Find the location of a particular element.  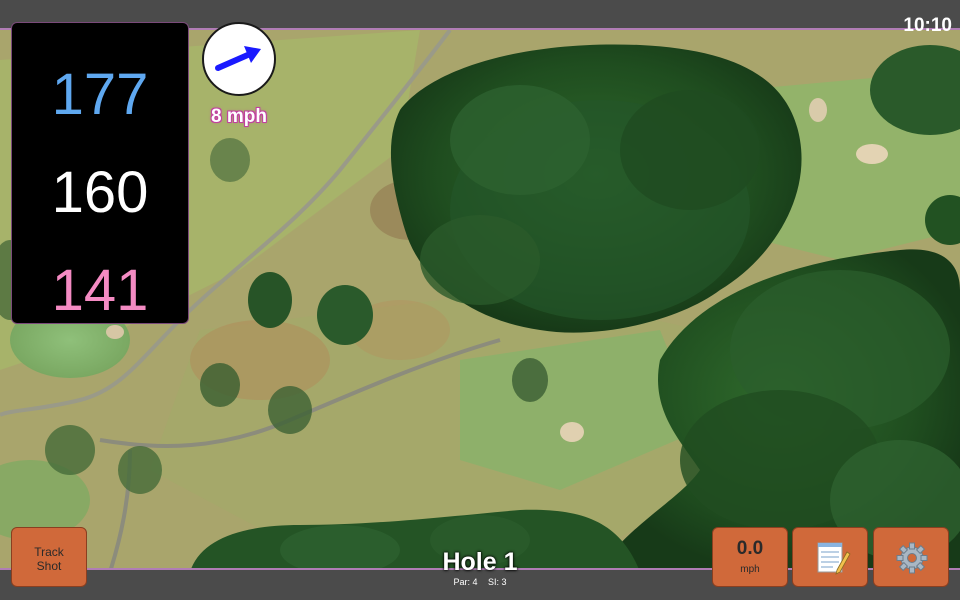

middle-distance: 160 is located at coordinates (100, 192).